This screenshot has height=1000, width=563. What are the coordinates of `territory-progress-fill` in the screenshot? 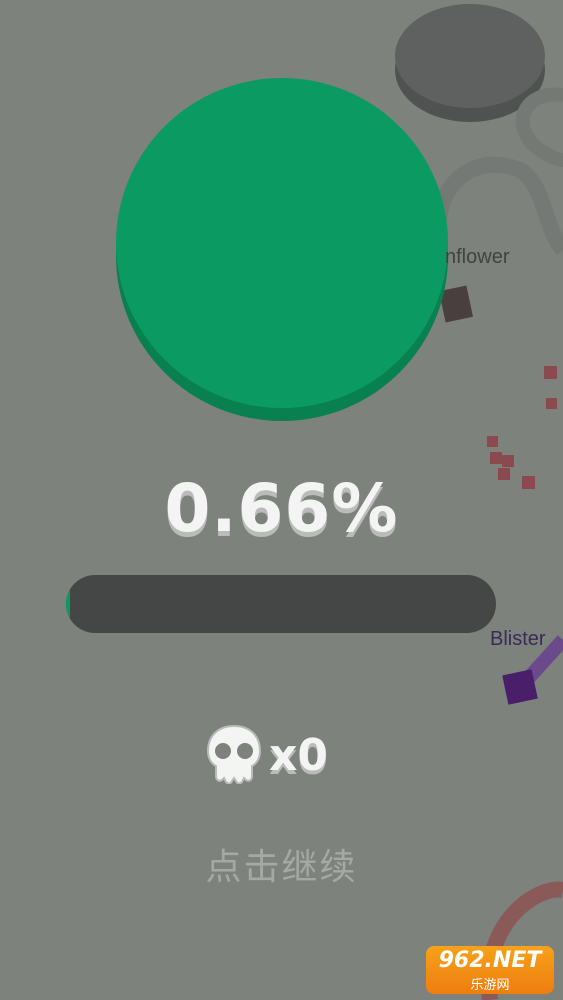 It's located at (68, 604).